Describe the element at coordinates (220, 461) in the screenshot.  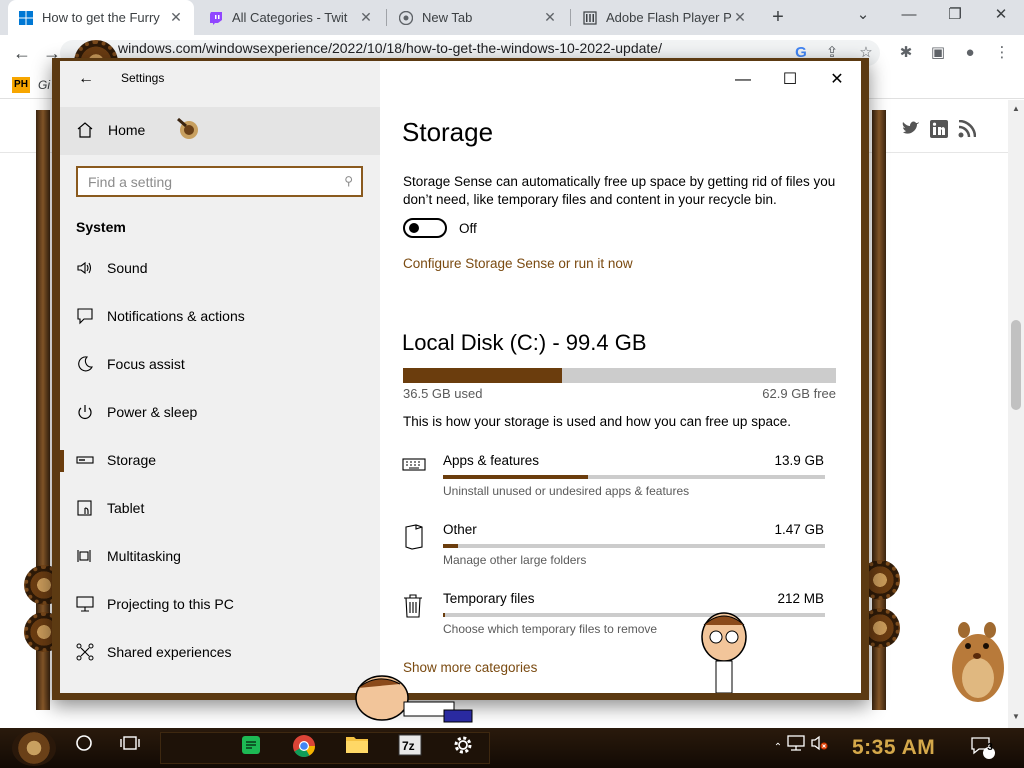
I see `sidebar-item-storage: Storage` at that location.